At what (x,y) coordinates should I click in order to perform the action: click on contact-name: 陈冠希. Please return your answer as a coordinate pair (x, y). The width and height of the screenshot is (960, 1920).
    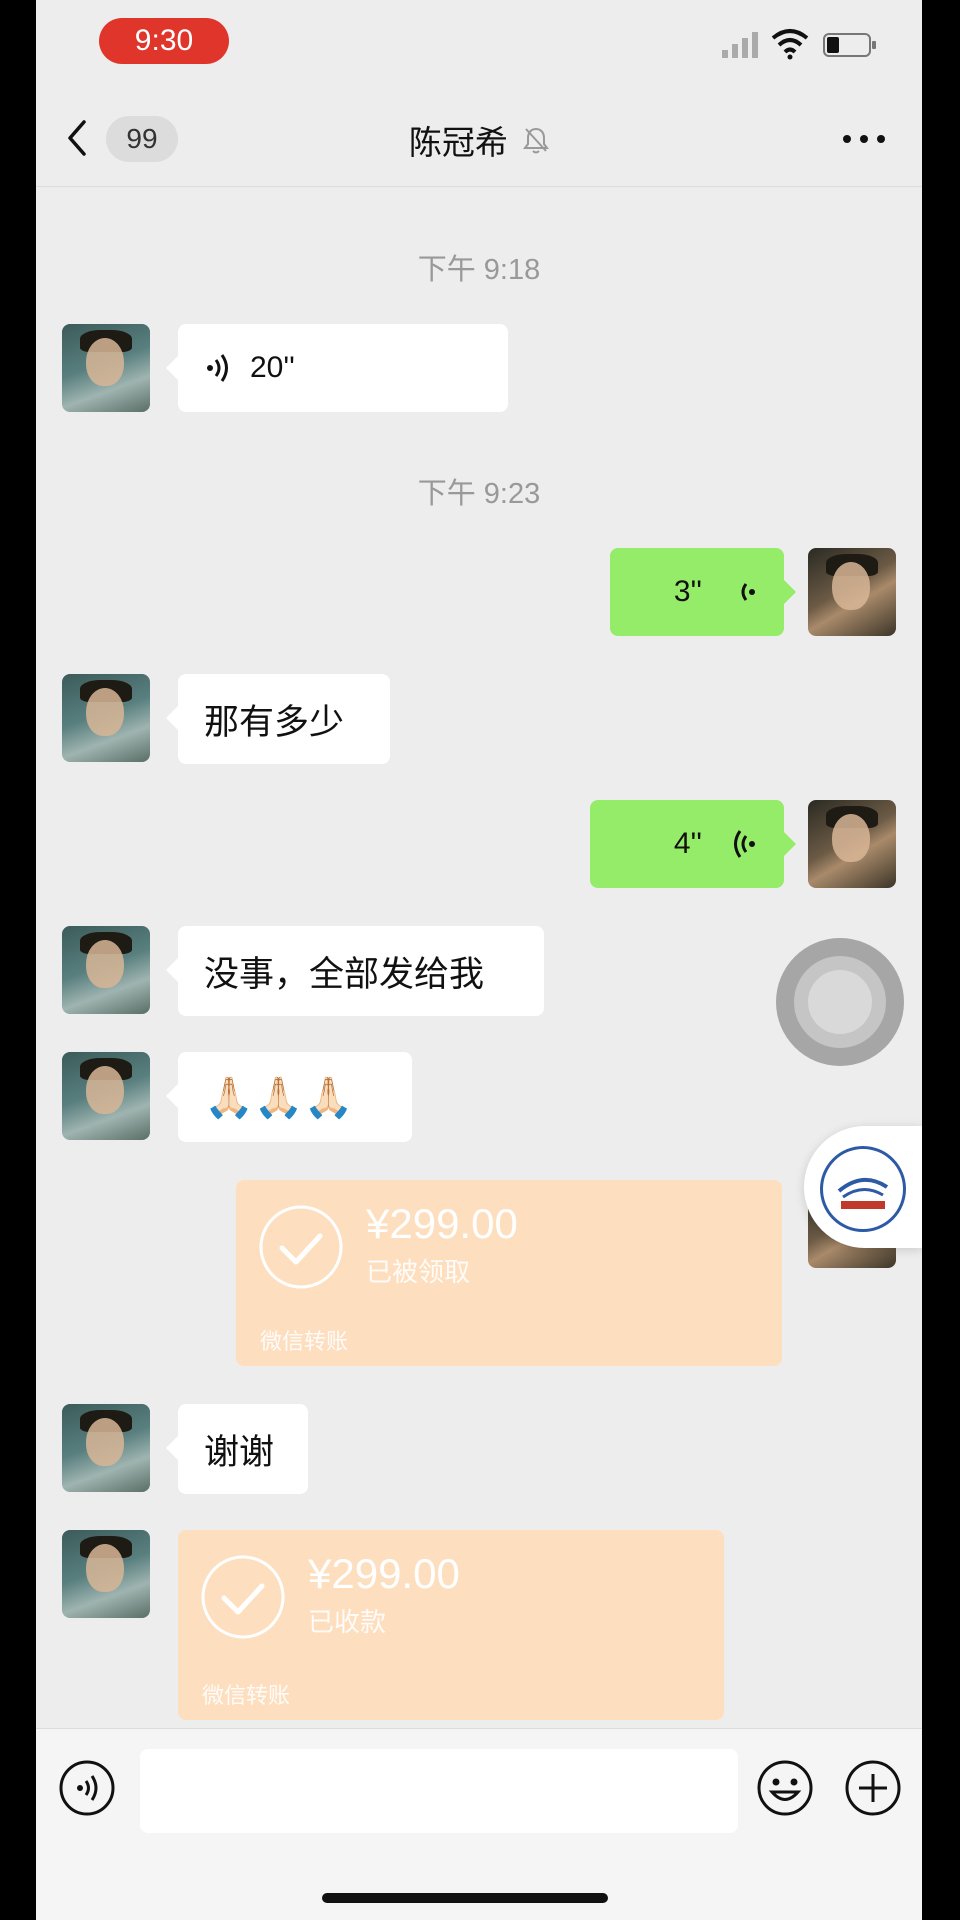
    Looking at the image, I should click on (458, 142).